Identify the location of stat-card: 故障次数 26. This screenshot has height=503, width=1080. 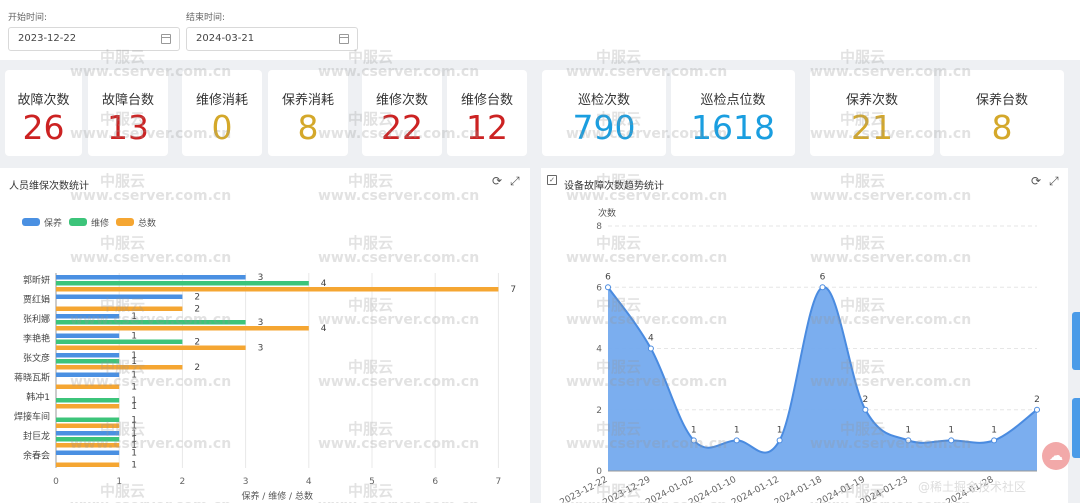
(43, 113).